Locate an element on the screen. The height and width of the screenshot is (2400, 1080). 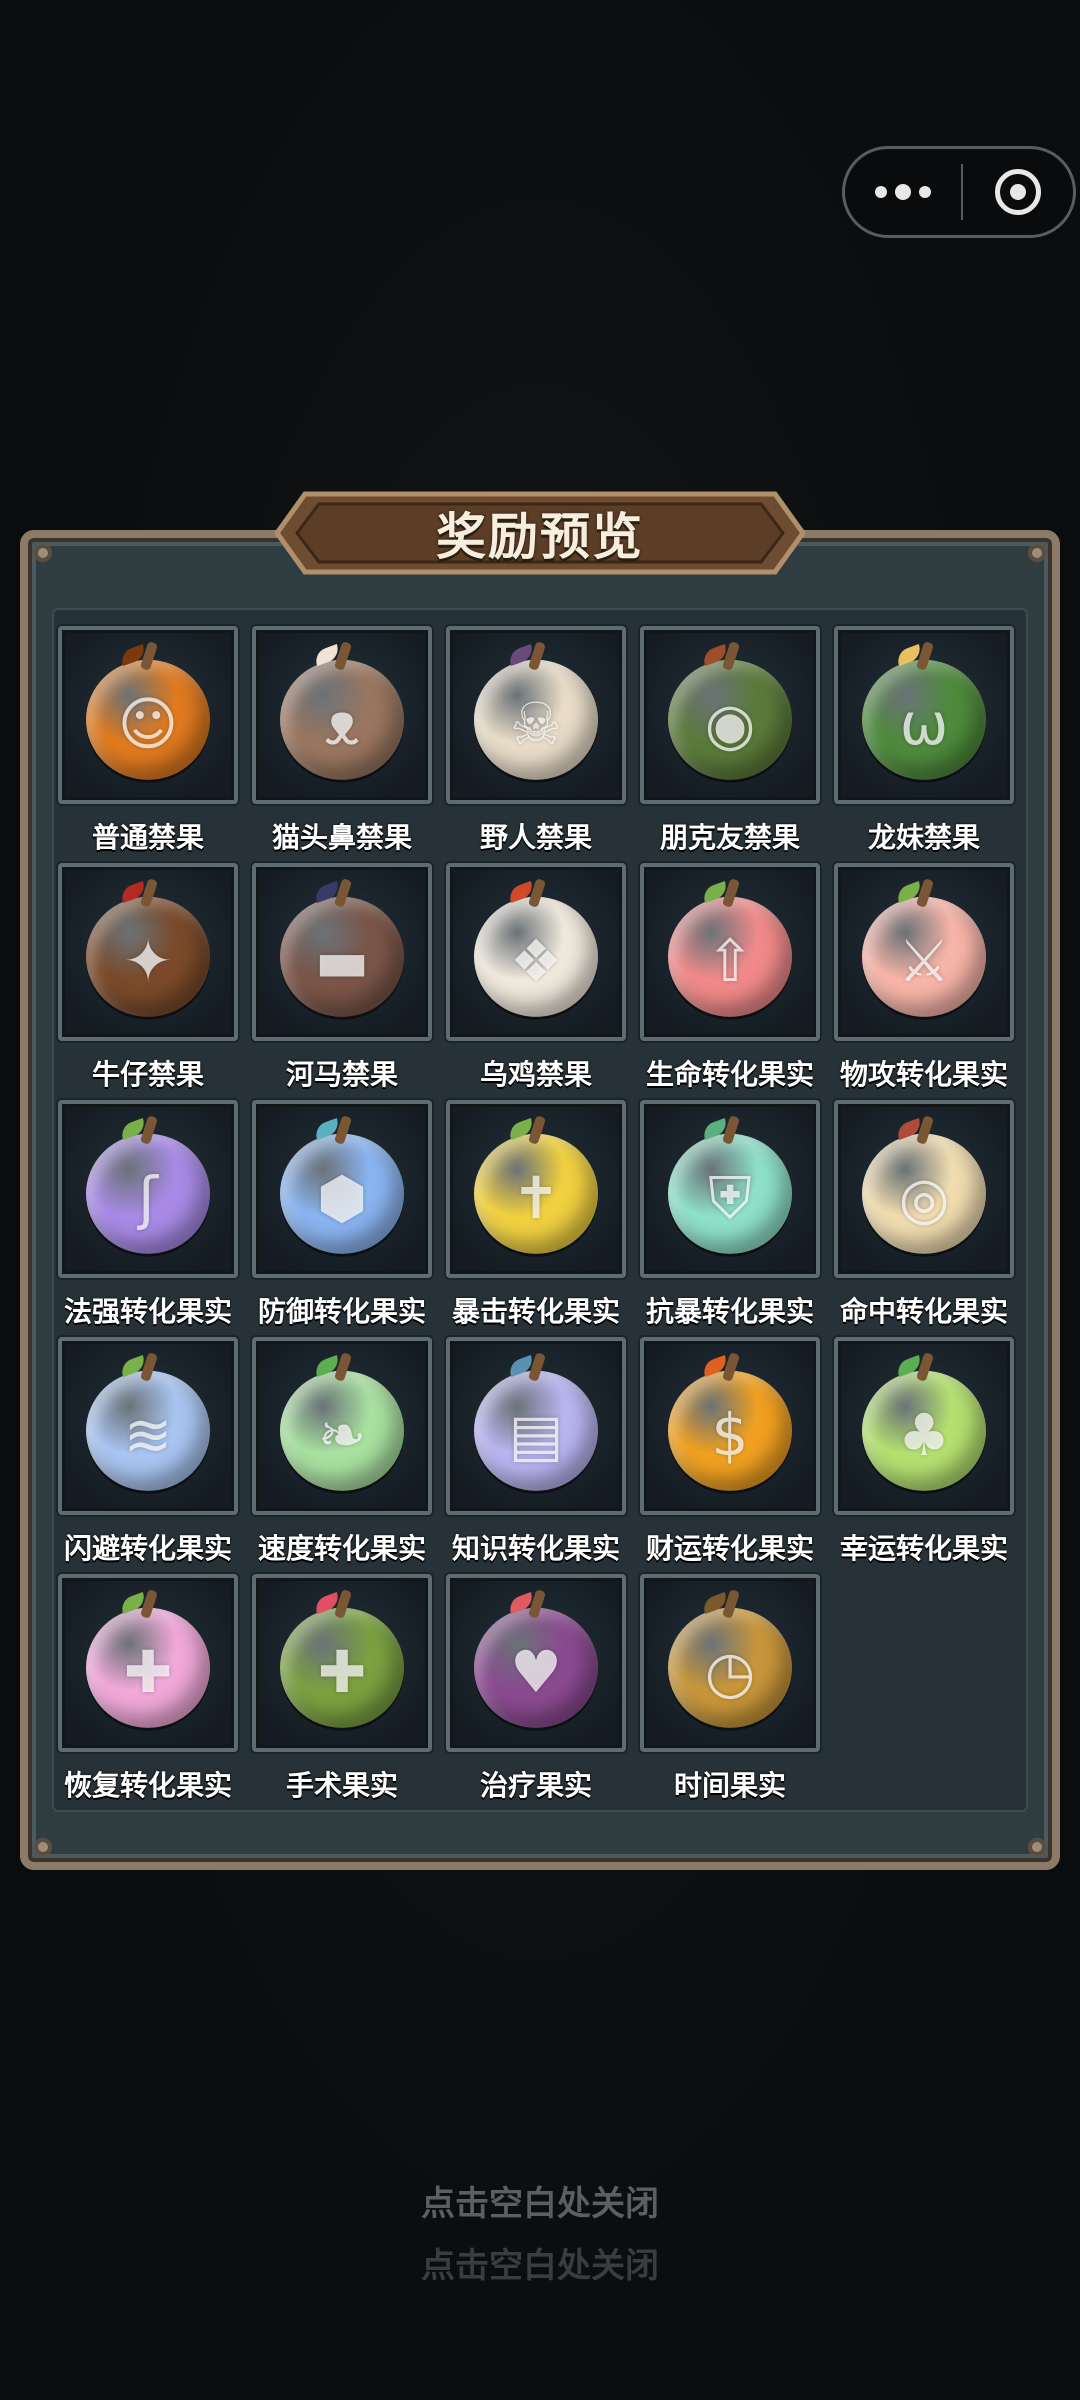
reward-slot: ❧ is located at coordinates (342, 1426).